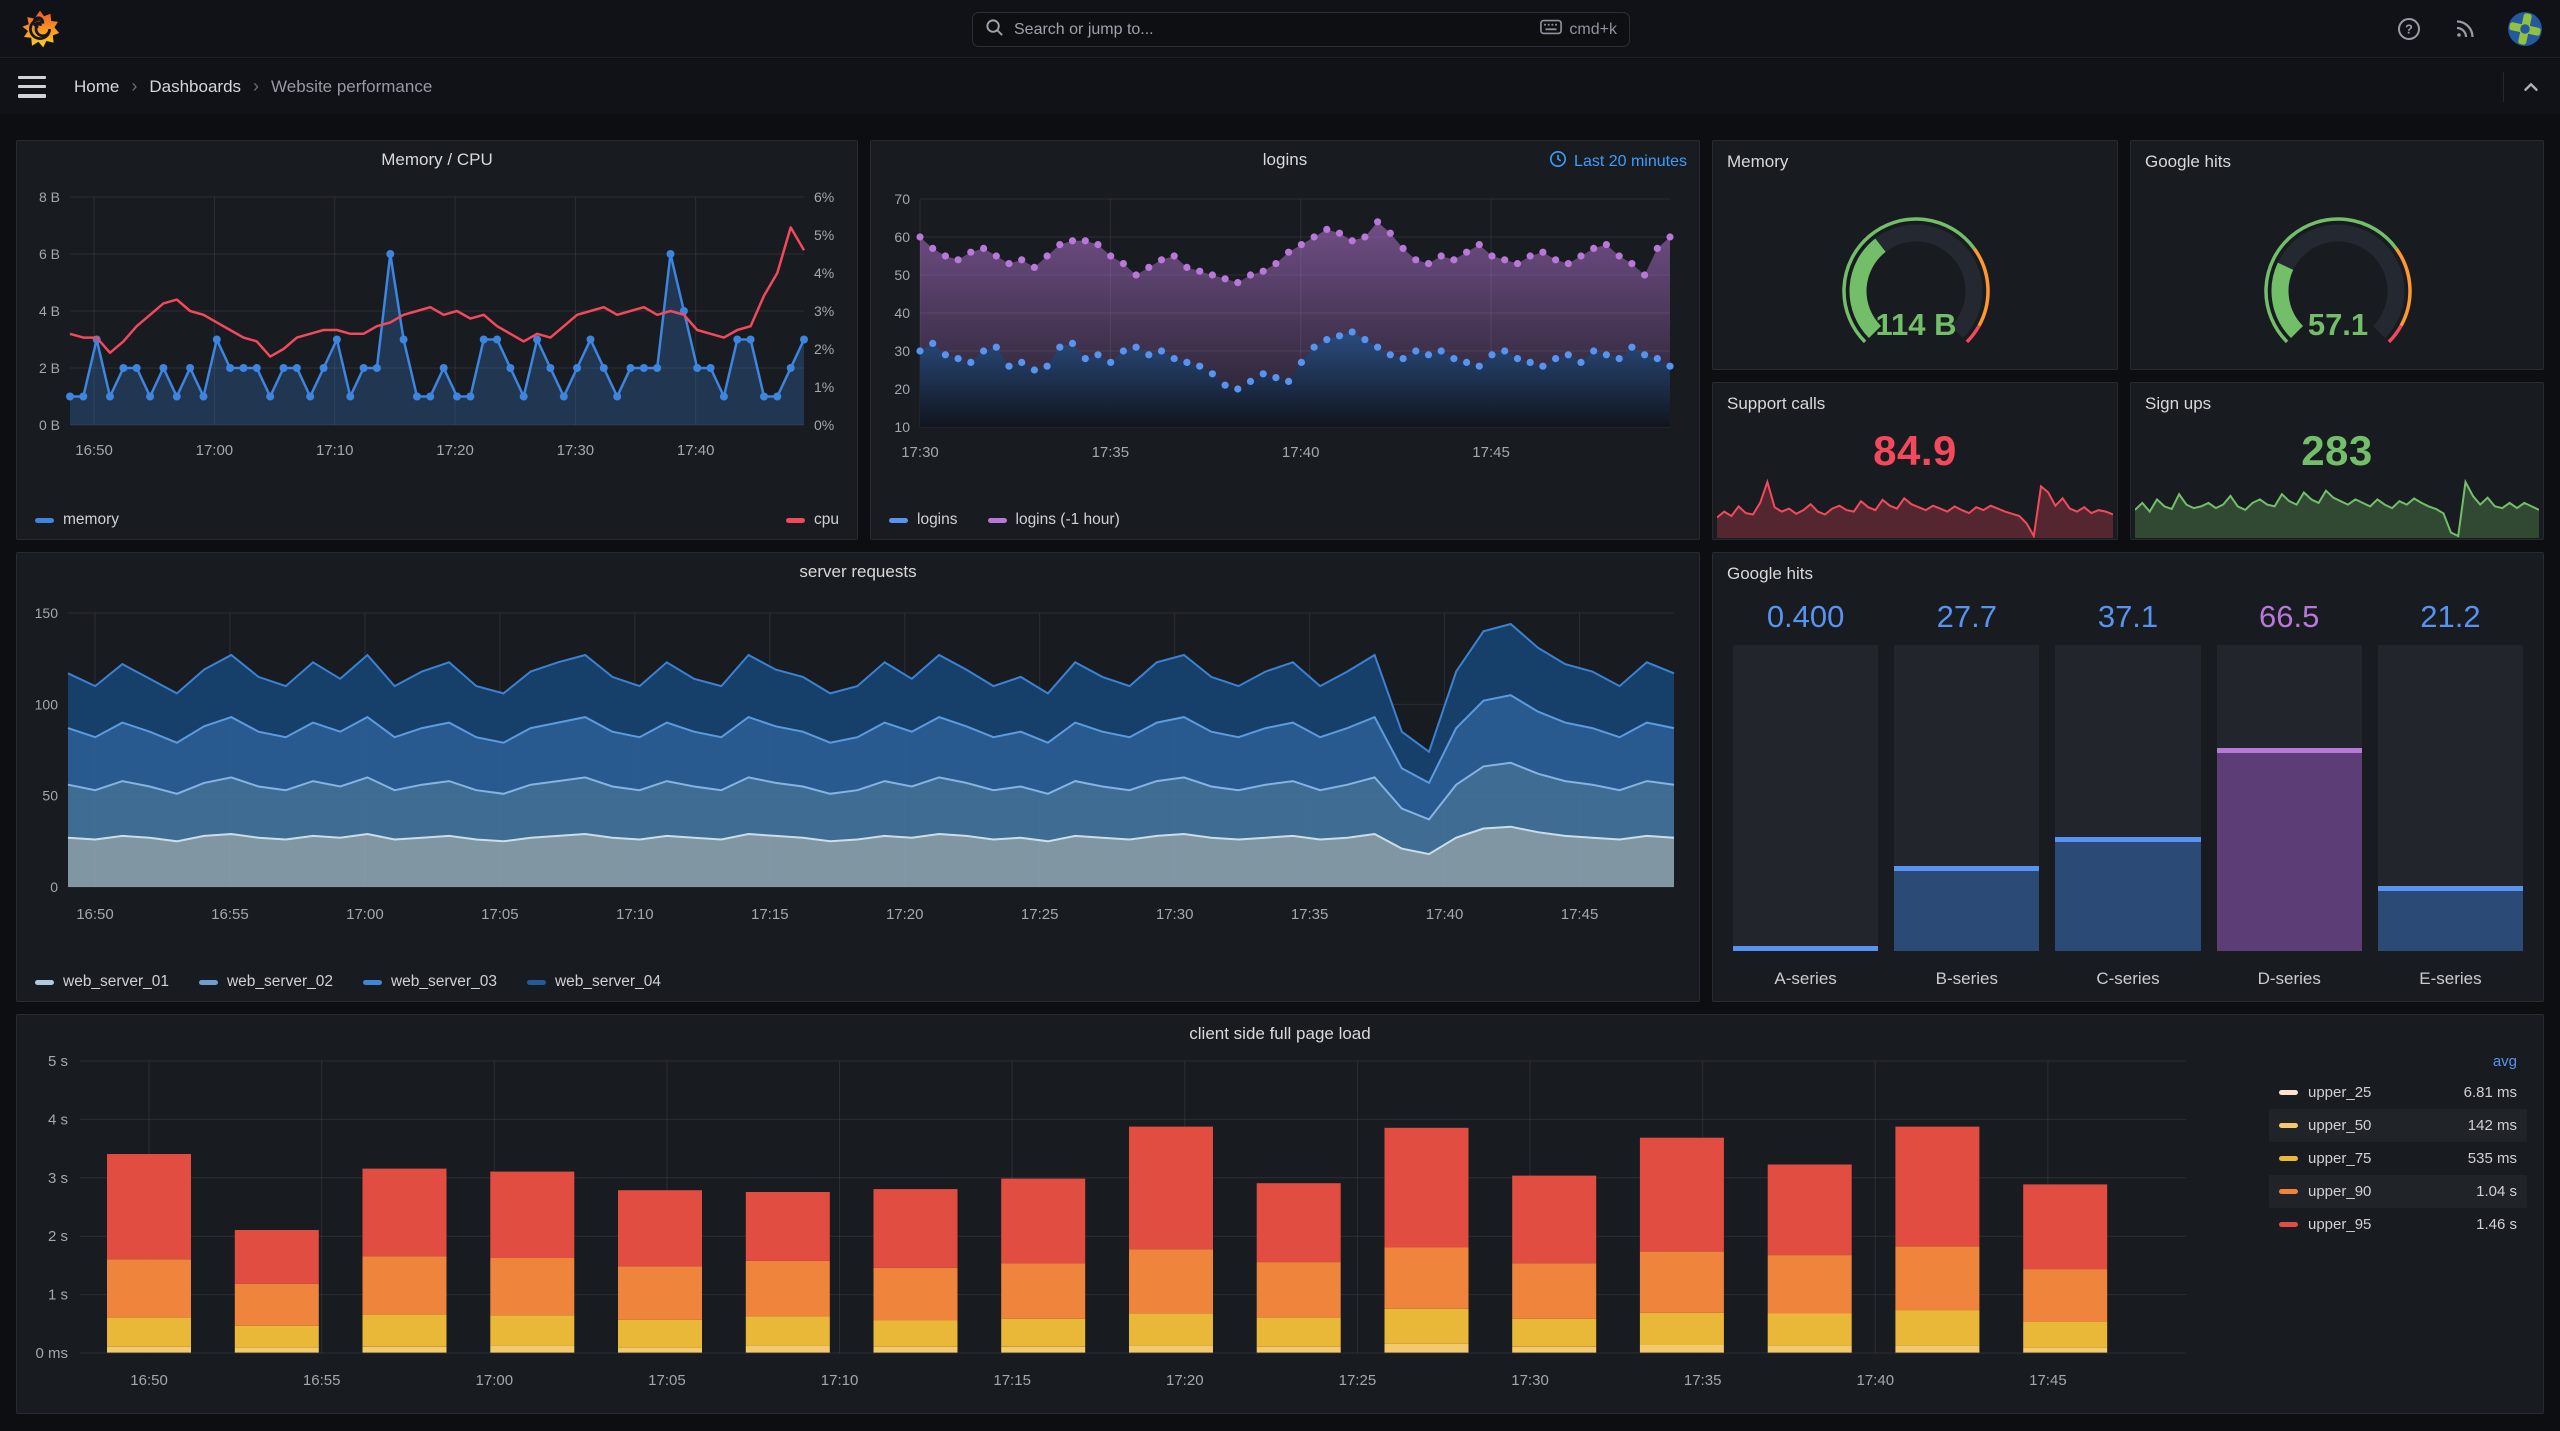 The height and width of the screenshot is (1431, 2560). What do you see at coordinates (2128, 794) in the screenshot?
I see `bar-gauge-column: 37.1 C-series` at bounding box center [2128, 794].